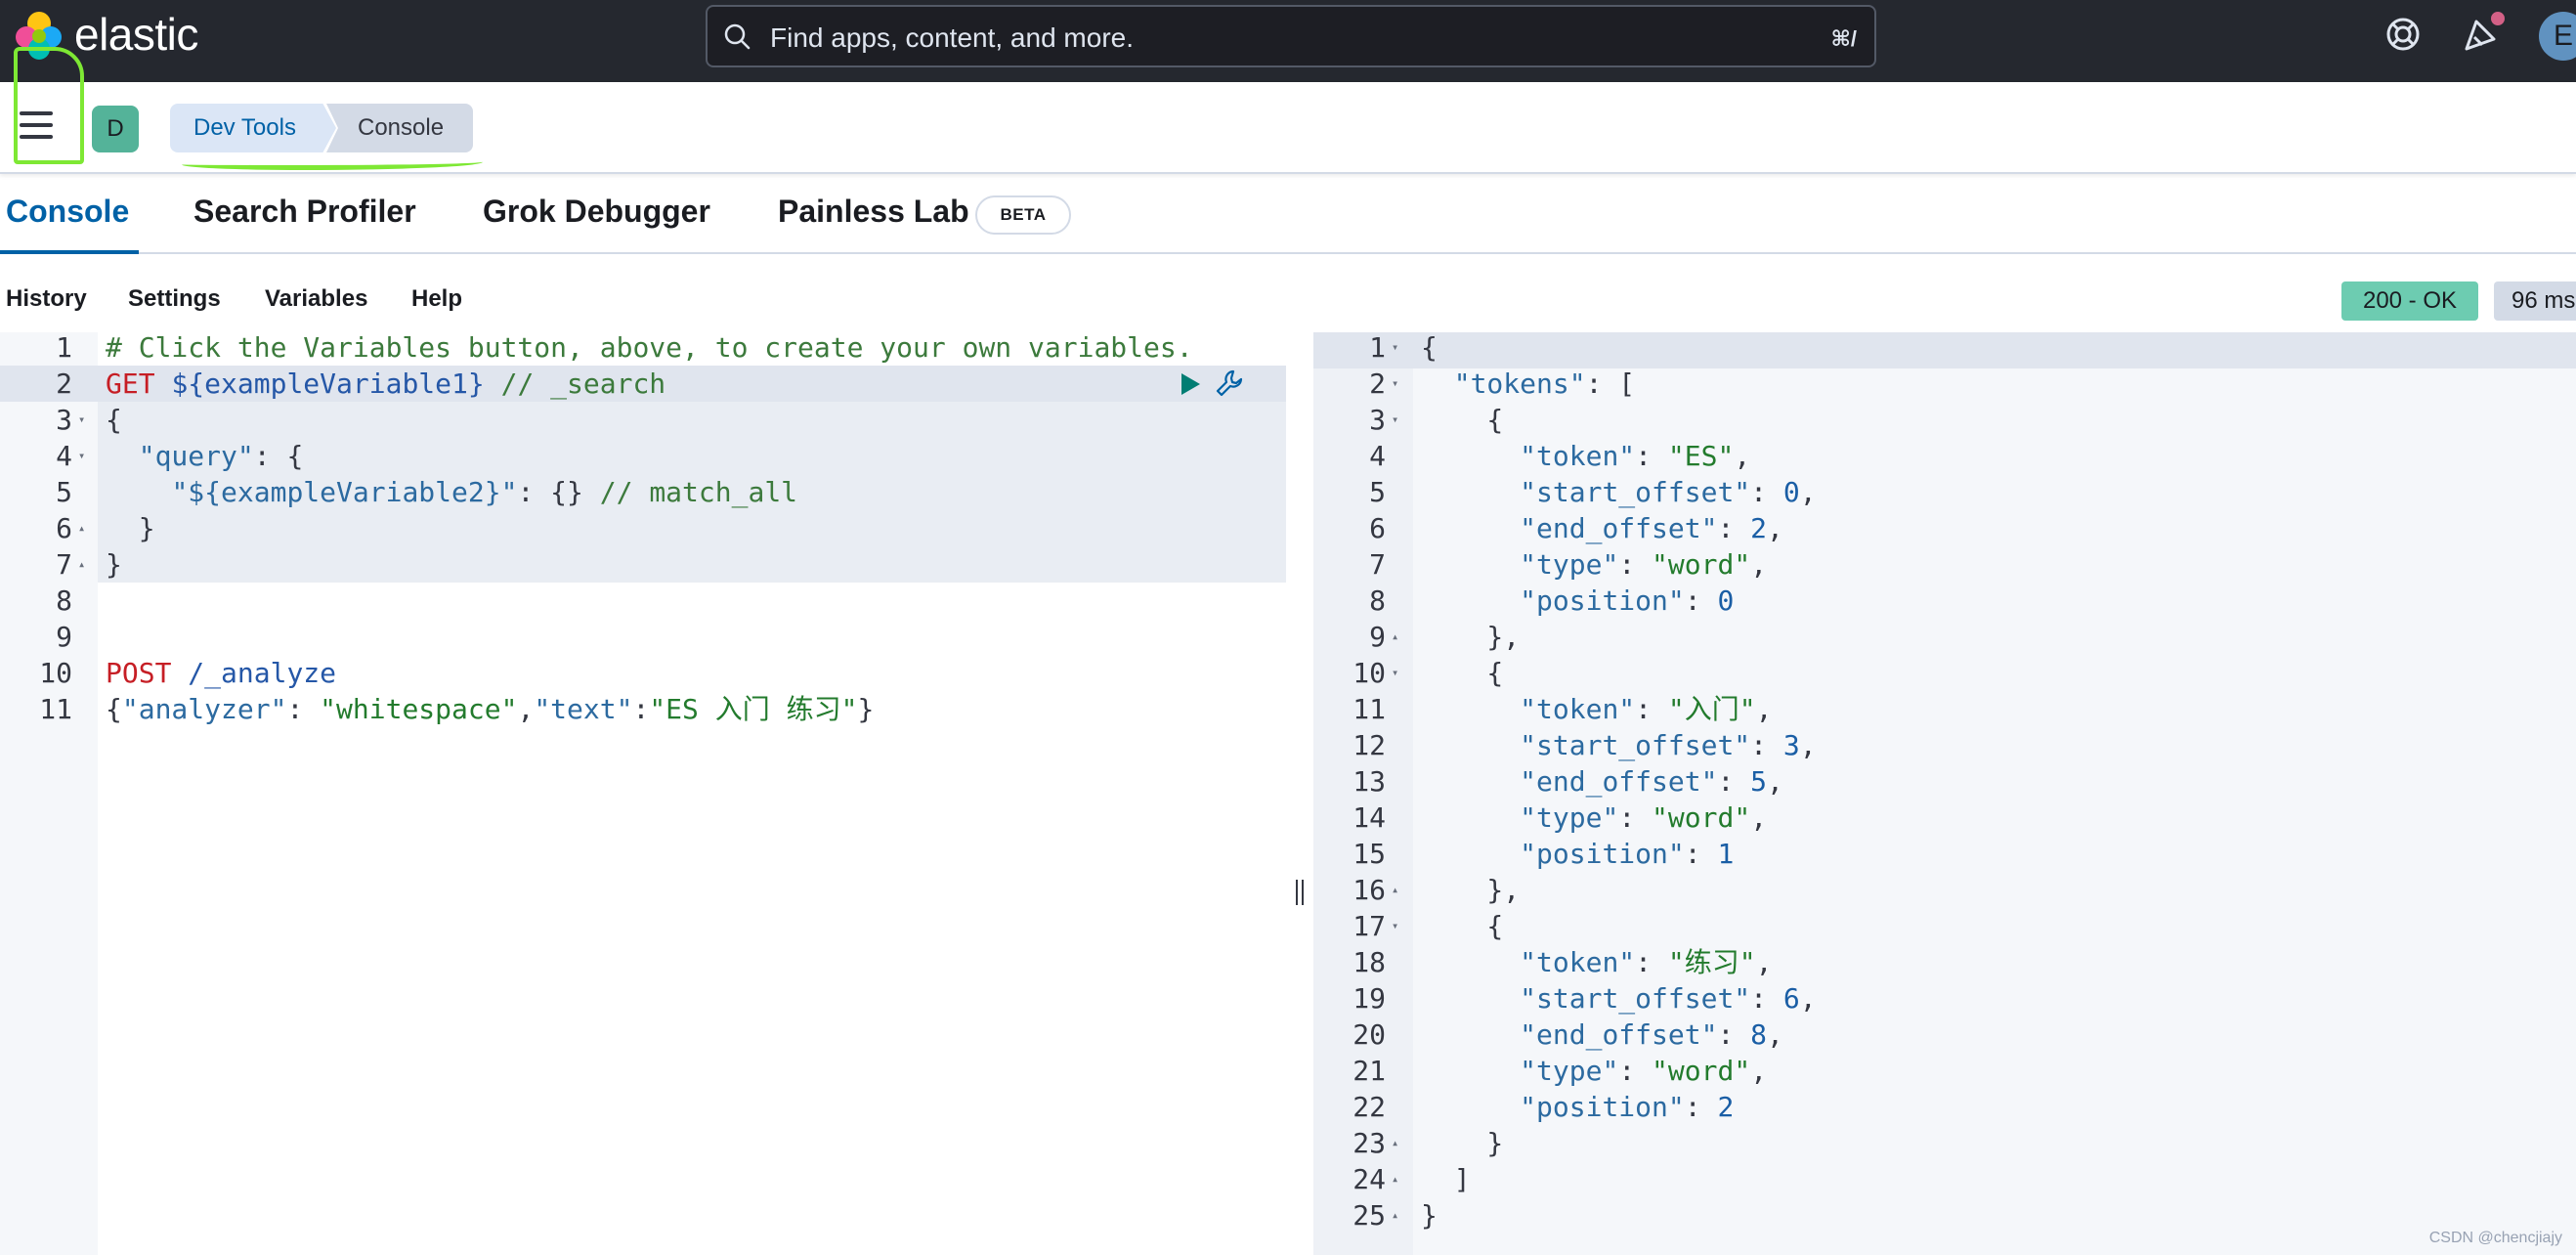 The height and width of the screenshot is (1255, 2576). What do you see at coordinates (1669, 999) in the screenshot?
I see `response-code-line: "start_offset": 6,` at bounding box center [1669, 999].